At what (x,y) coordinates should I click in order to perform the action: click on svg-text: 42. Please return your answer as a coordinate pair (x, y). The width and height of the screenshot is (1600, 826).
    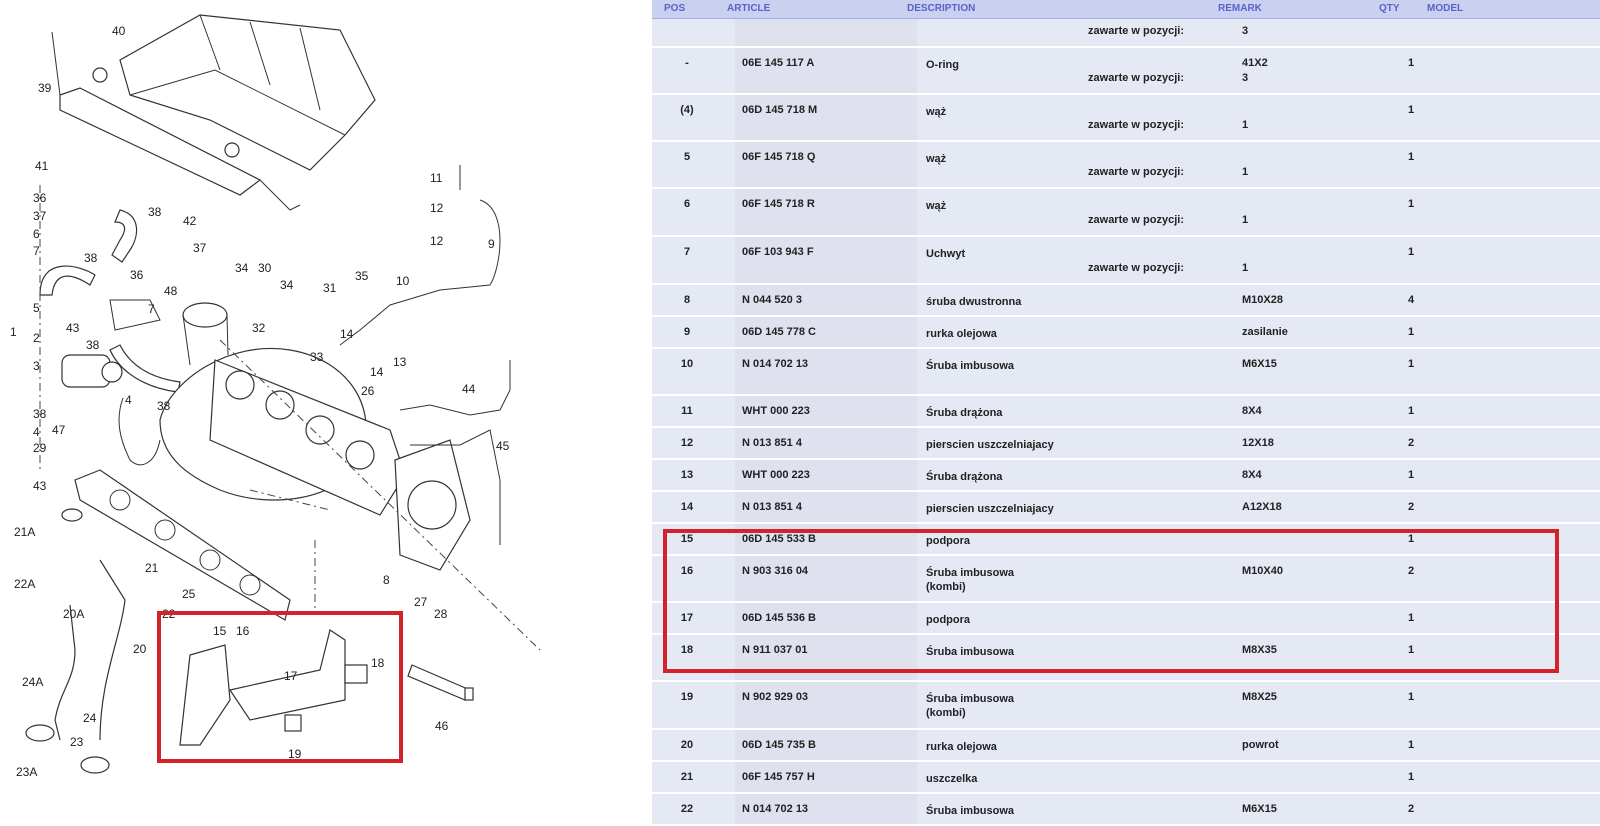
    Looking at the image, I should click on (190, 221).